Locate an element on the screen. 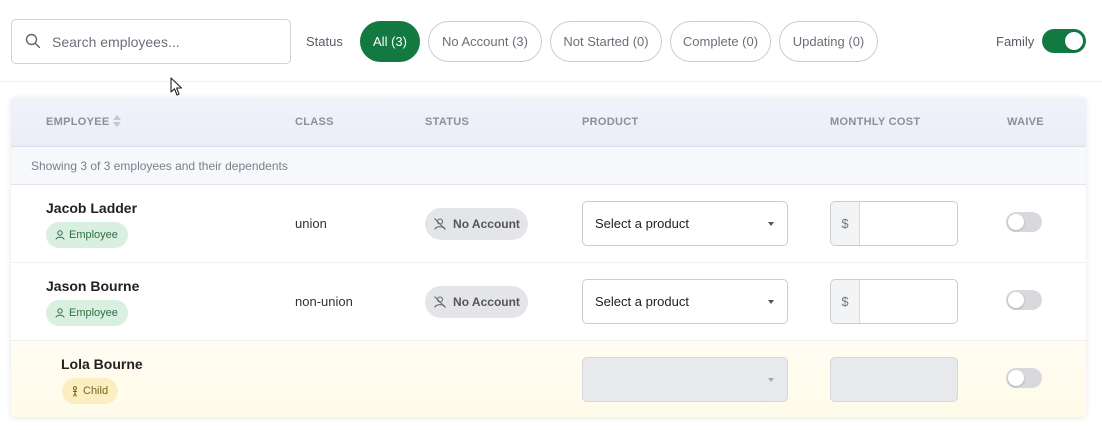  employee-class: non-union is located at coordinates (324, 301).